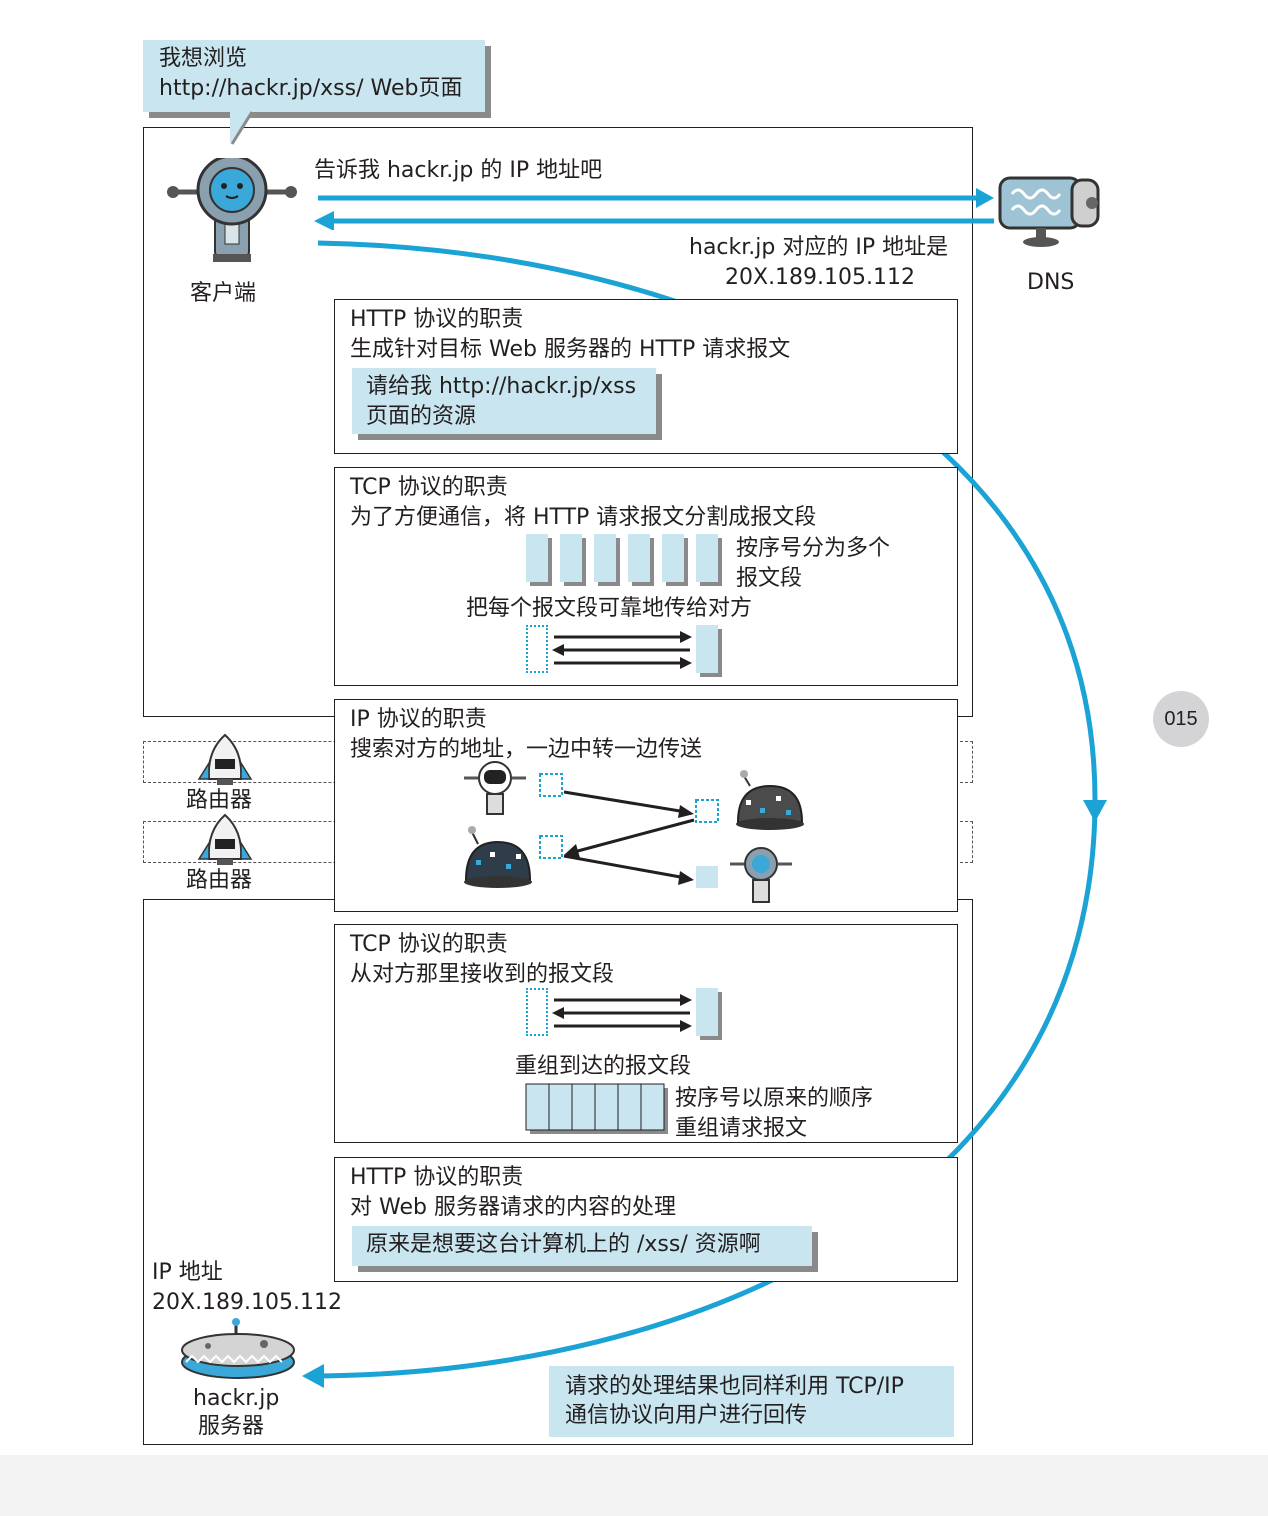 The image size is (1268, 1516). Describe the element at coordinates (236, 1398) in the screenshot. I see `server-name-line-1: hackr.jp` at that location.